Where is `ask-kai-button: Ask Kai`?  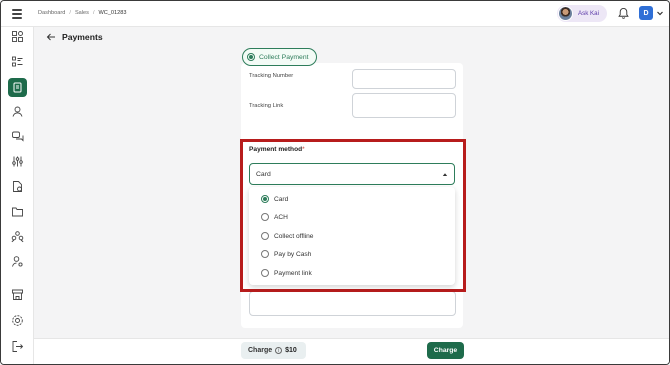 ask-kai-button: Ask Kai is located at coordinates (582, 13).